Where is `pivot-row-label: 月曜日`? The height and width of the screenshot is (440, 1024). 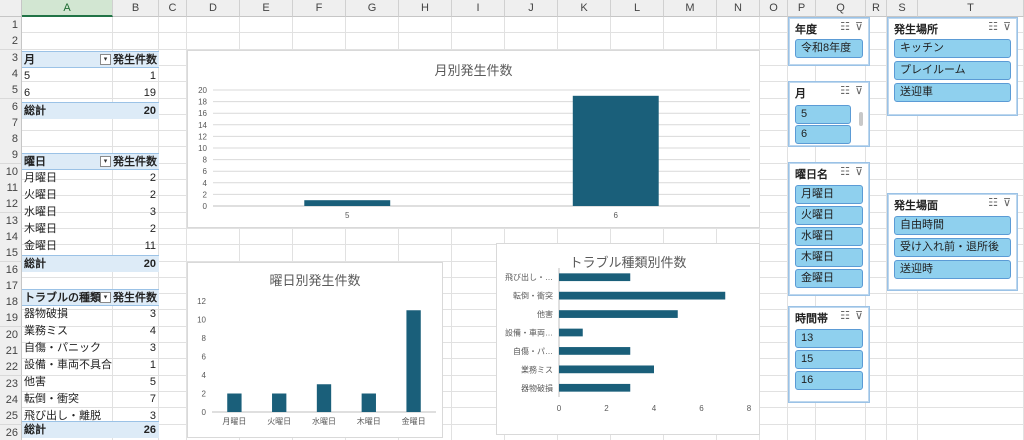 pivot-row-label: 月曜日 is located at coordinates (67, 178).